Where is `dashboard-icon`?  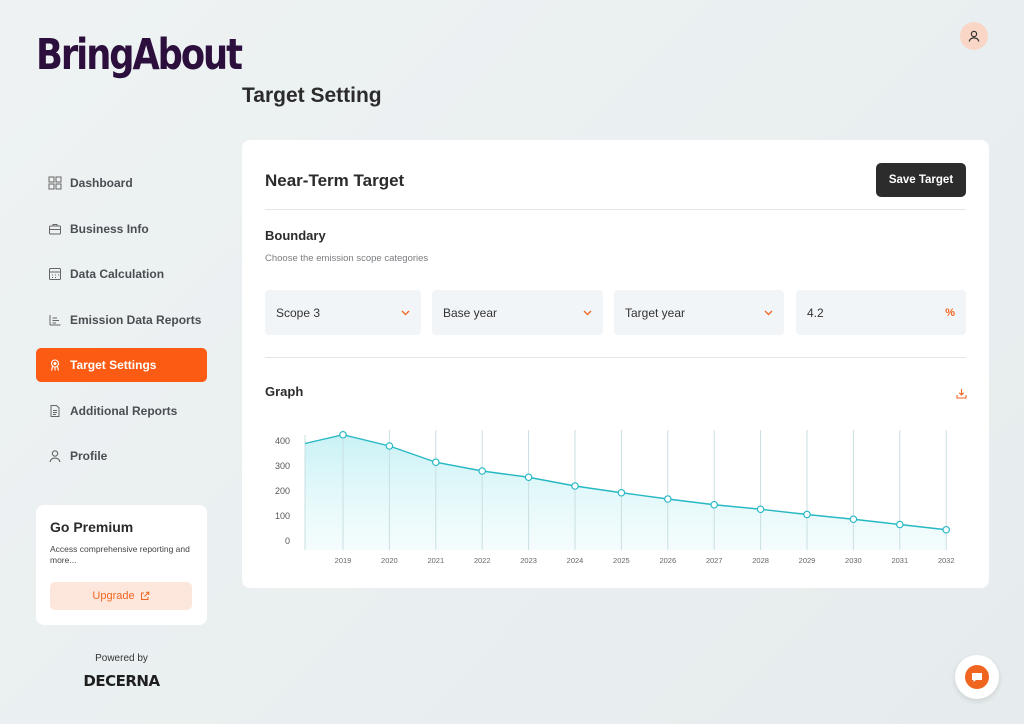 dashboard-icon is located at coordinates (55, 183).